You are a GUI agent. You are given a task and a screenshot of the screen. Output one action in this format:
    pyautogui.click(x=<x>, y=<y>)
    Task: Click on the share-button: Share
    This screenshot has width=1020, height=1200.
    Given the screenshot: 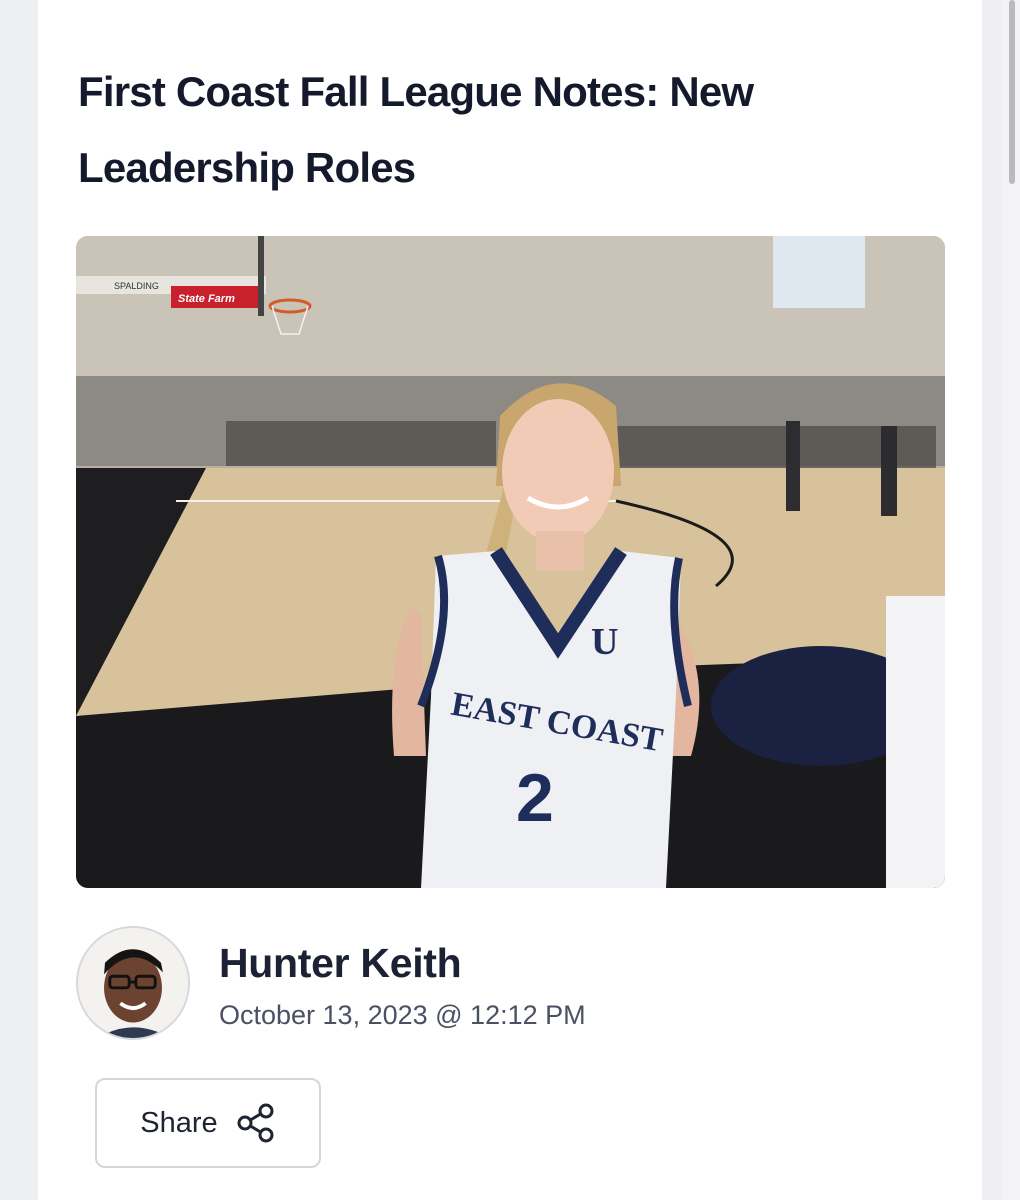 What is the action you would take?
    pyautogui.click(x=208, y=1123)
    